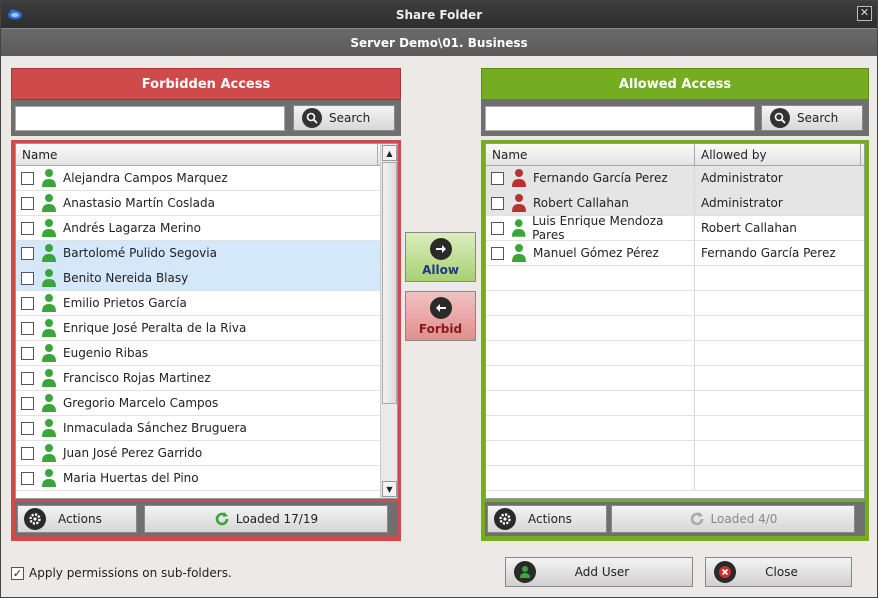 The image size is (878, 598). I want to click on apply-subfolders-checkbox: ✓, so click(17, 573).